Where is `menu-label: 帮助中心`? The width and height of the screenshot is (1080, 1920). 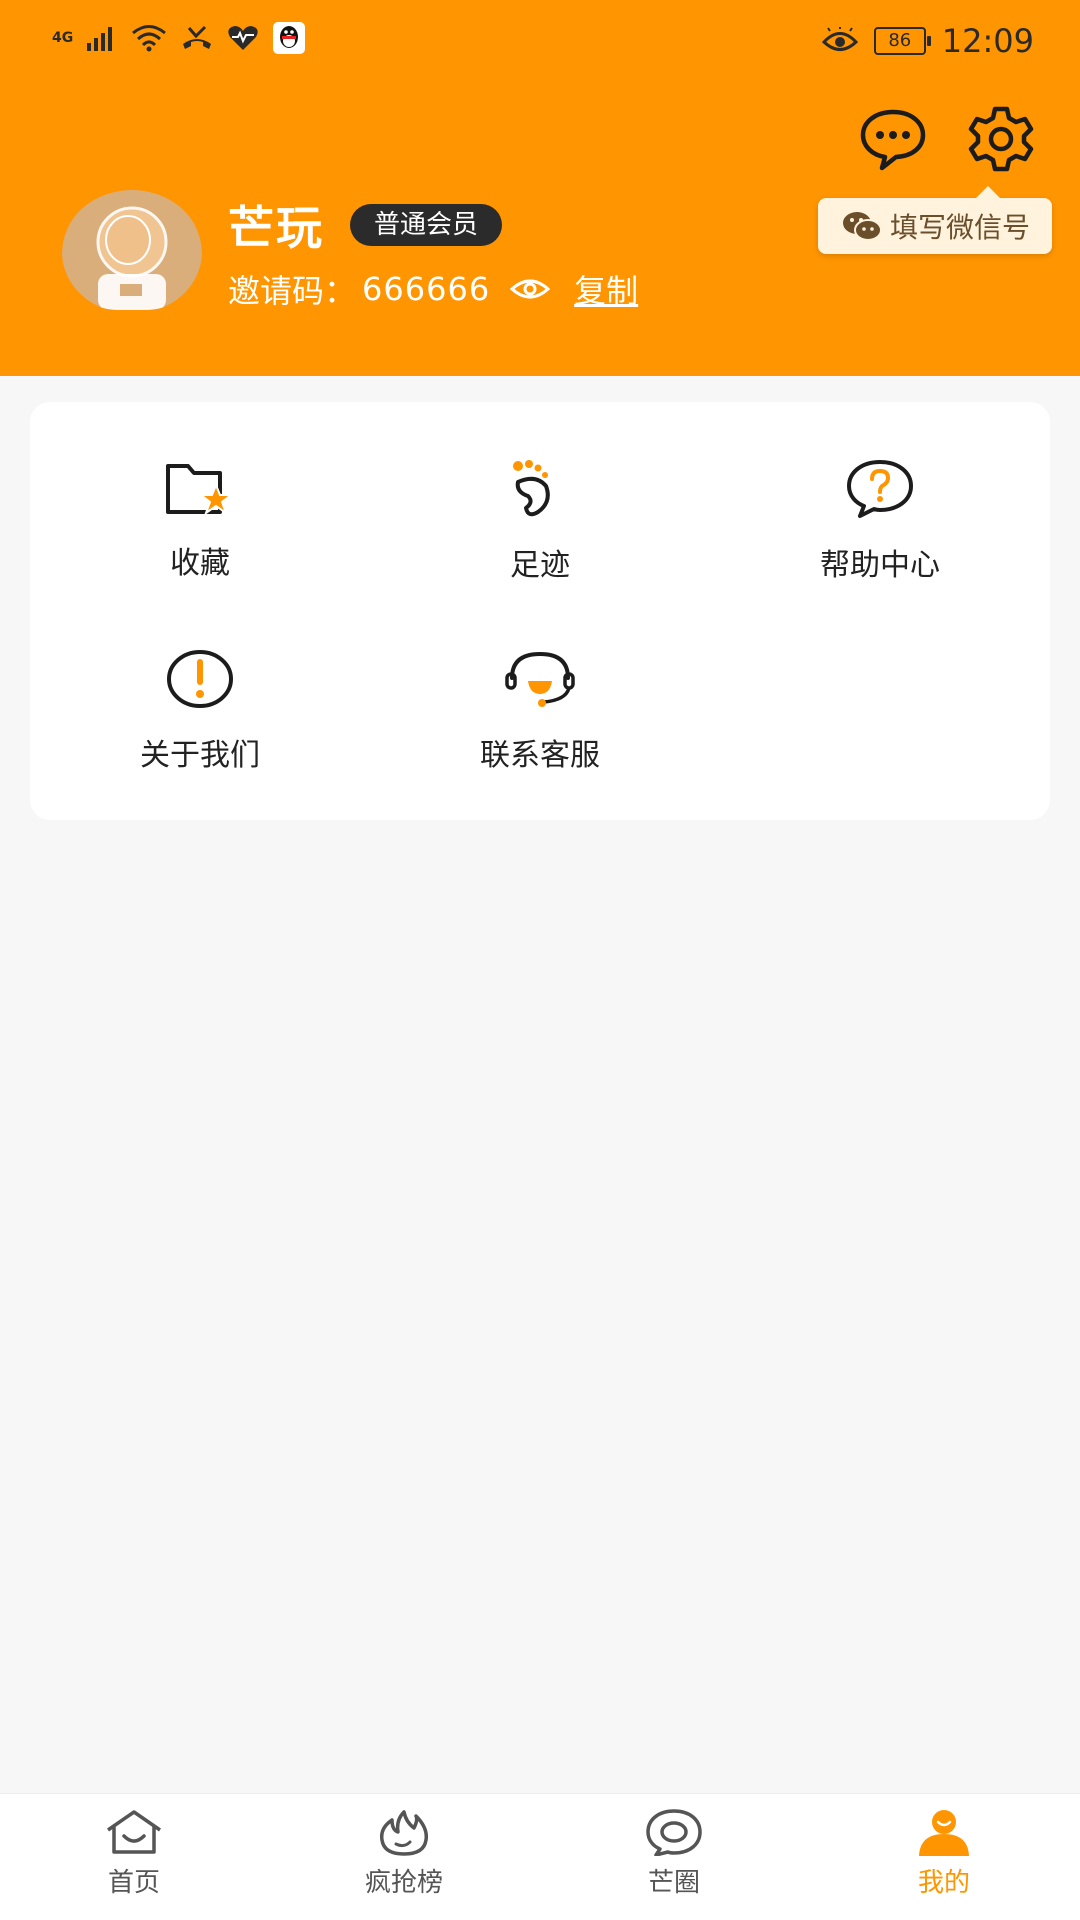 menu-label: 帮助中心 is located at coordinates (880, 565).